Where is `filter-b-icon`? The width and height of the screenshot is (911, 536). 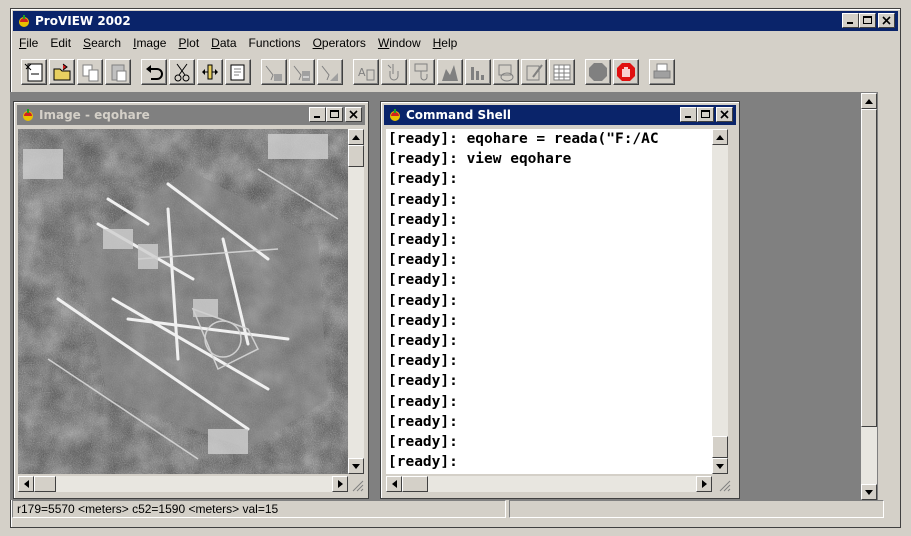 filter-b-icon is located at coordinates (301, 73).